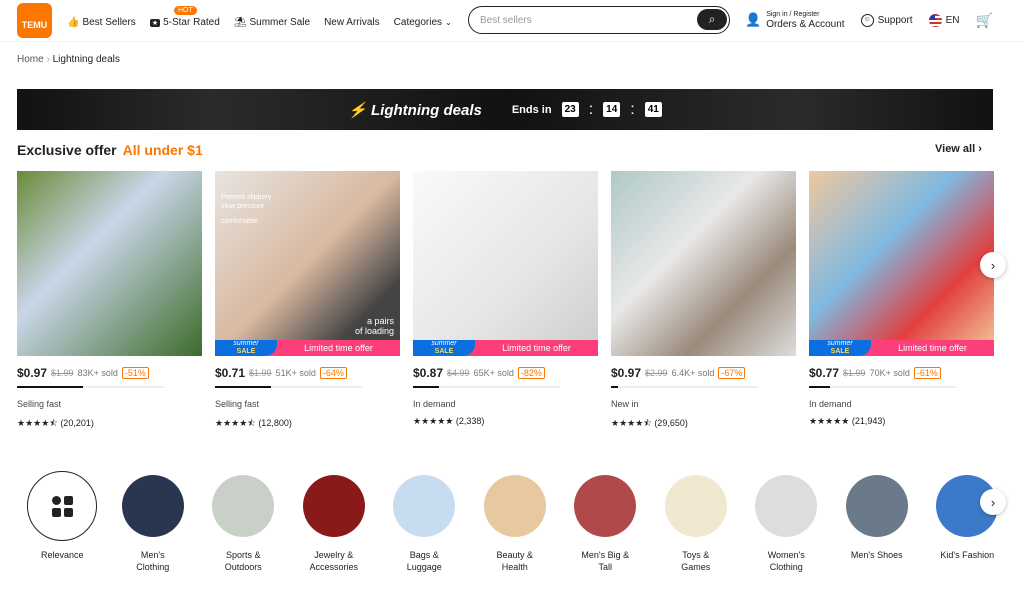 This screenshot has height=589, width=1024. I want to click on category-item: Beauty & Health, so click(515, 524).